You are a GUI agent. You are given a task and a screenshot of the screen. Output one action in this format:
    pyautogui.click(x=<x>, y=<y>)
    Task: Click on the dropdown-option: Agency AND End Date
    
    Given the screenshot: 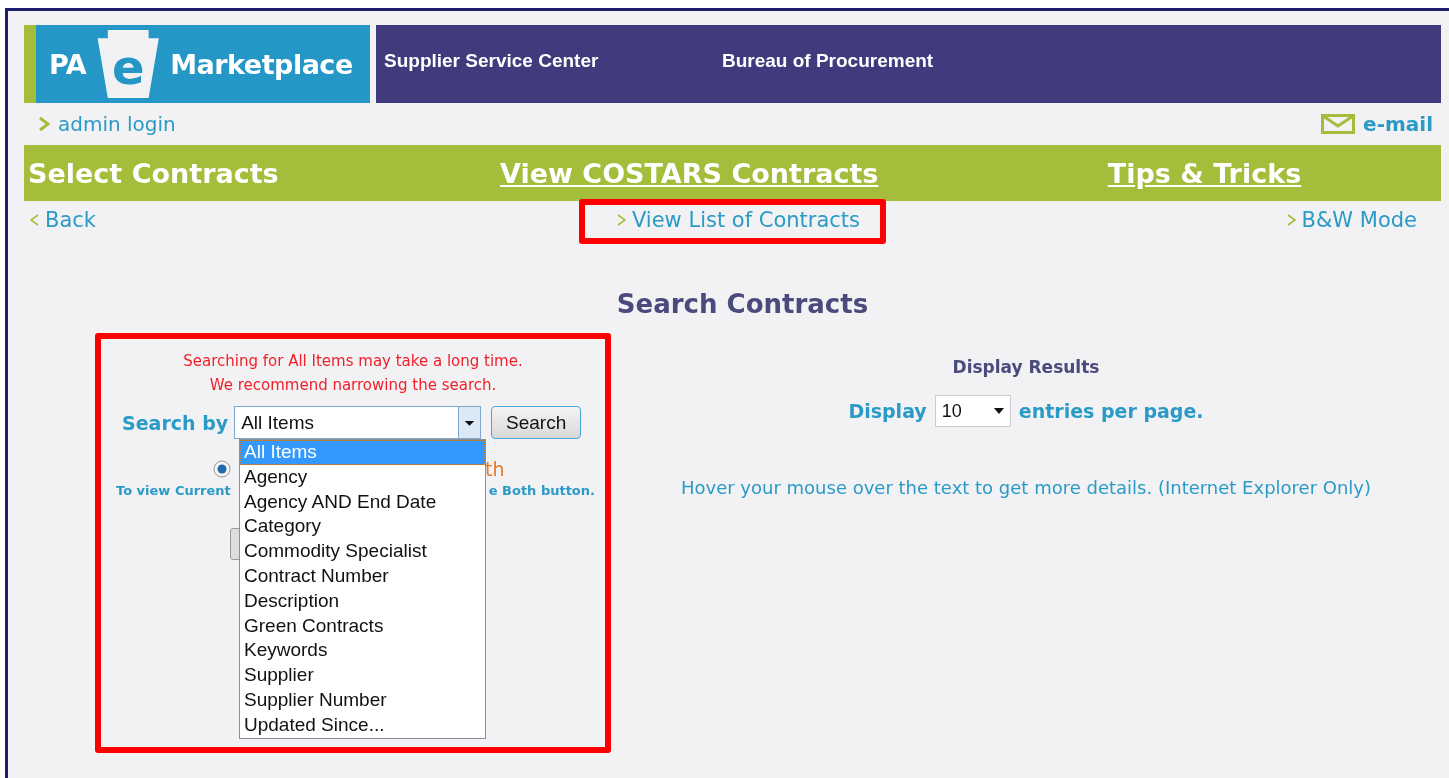 What is the action you would take?
    pyautogui.click(x=362, y=502)
    